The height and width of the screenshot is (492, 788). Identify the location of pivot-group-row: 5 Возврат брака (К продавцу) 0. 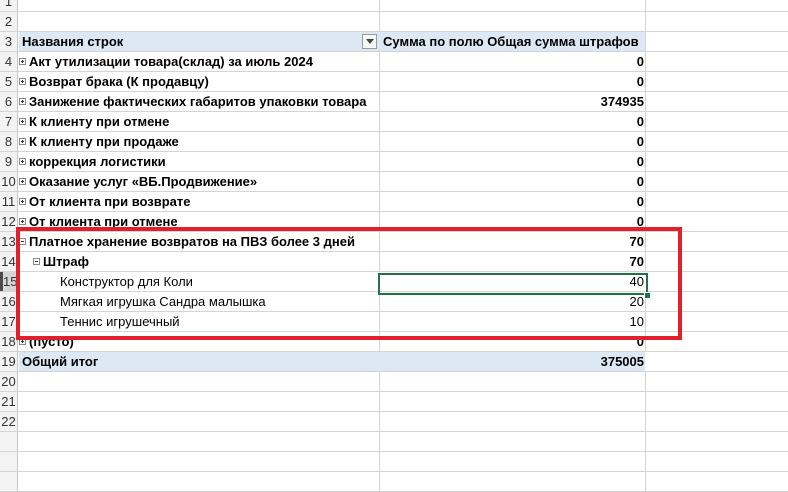
(394, 82).